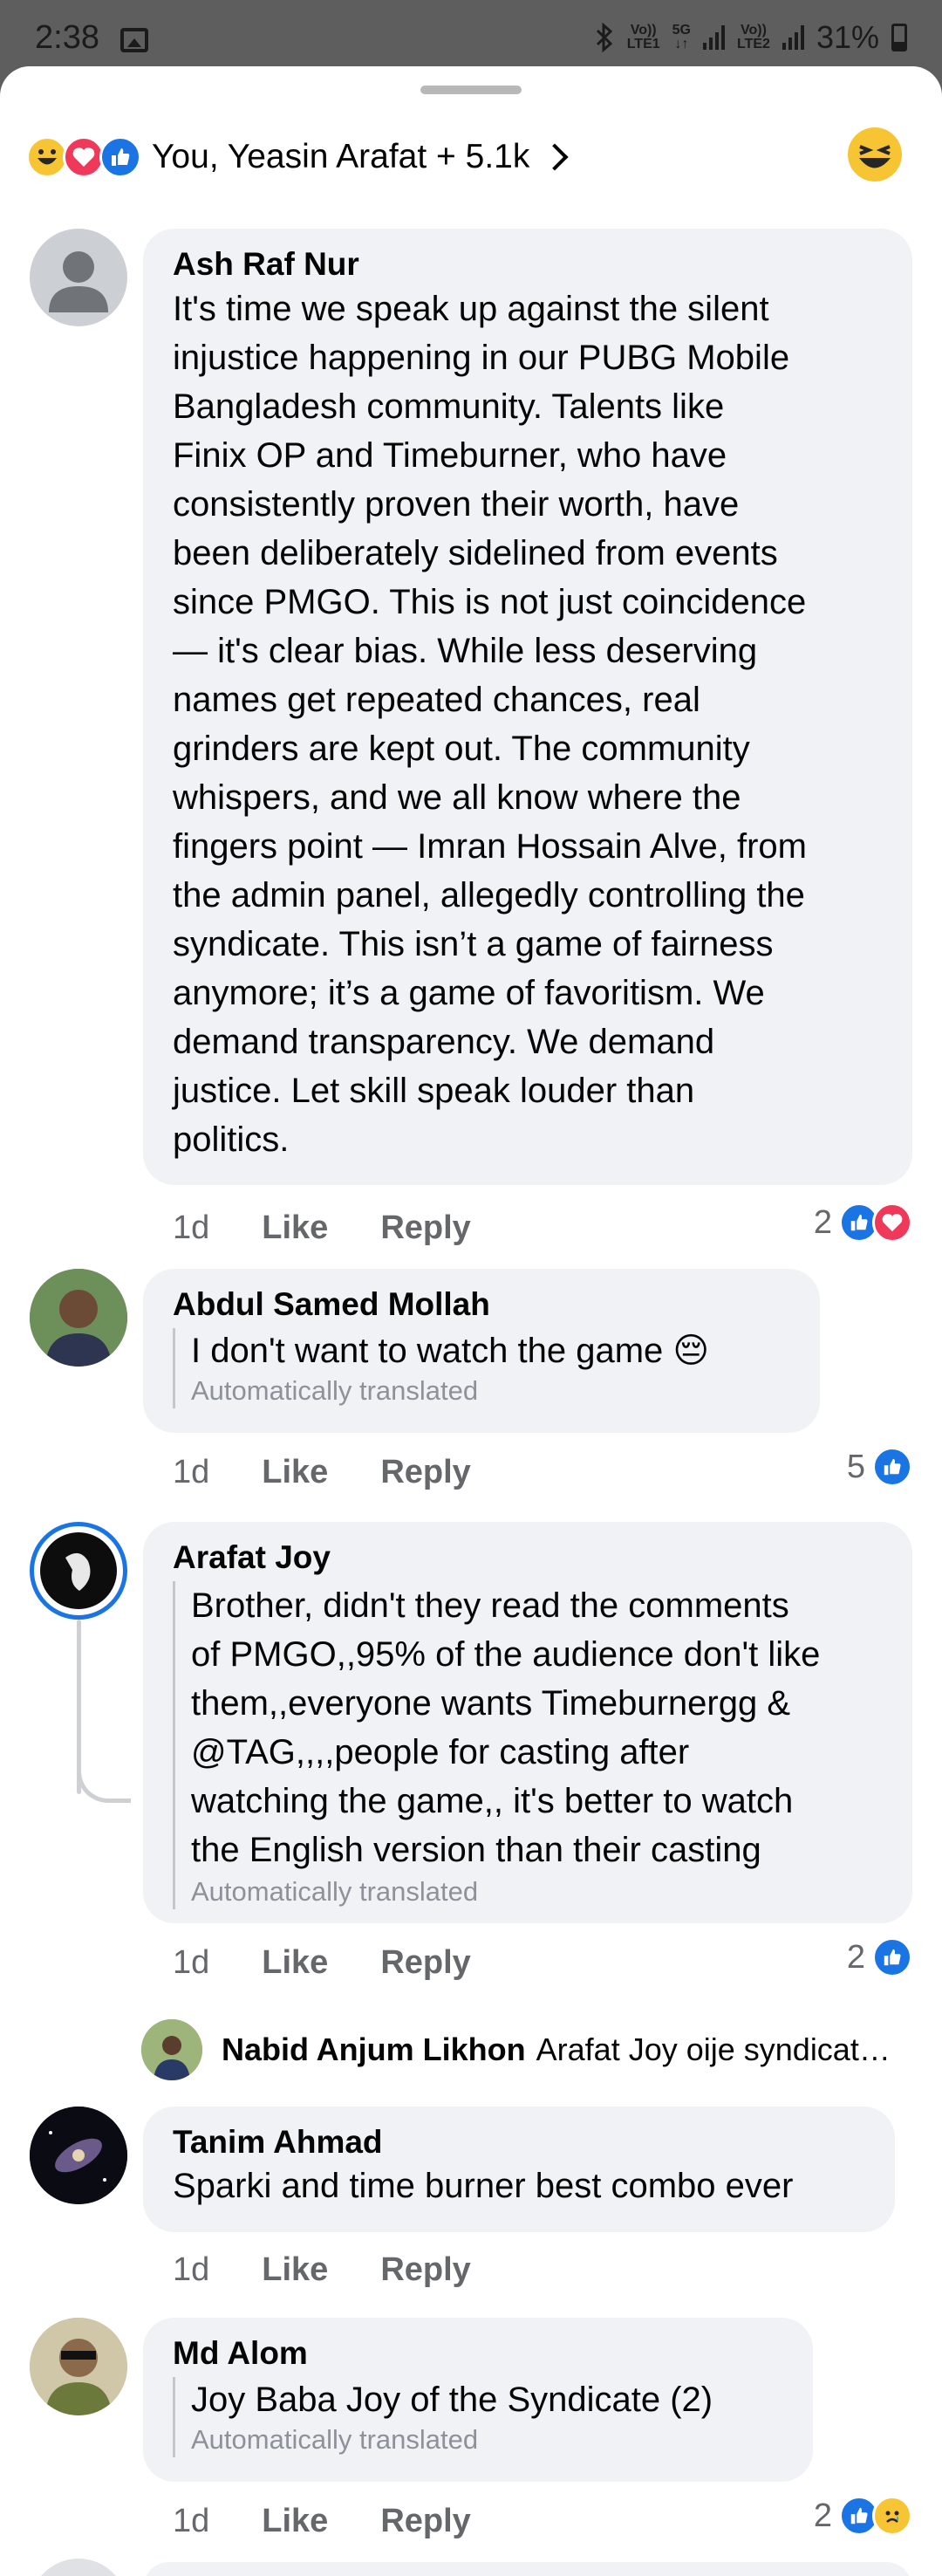  What do you see at coordinates (604, 37) in the screenshot?
I see `bluetooth-icon` at bounding box center [604, 37].